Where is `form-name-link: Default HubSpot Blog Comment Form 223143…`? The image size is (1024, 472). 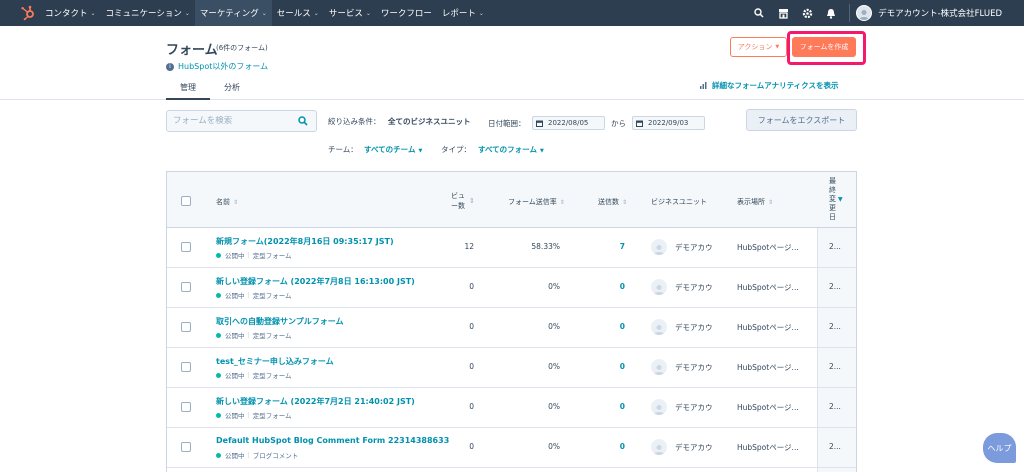 form-name-link: Default HubSpot Blog Comment Form 223143… is located at coordinates (332, 440).